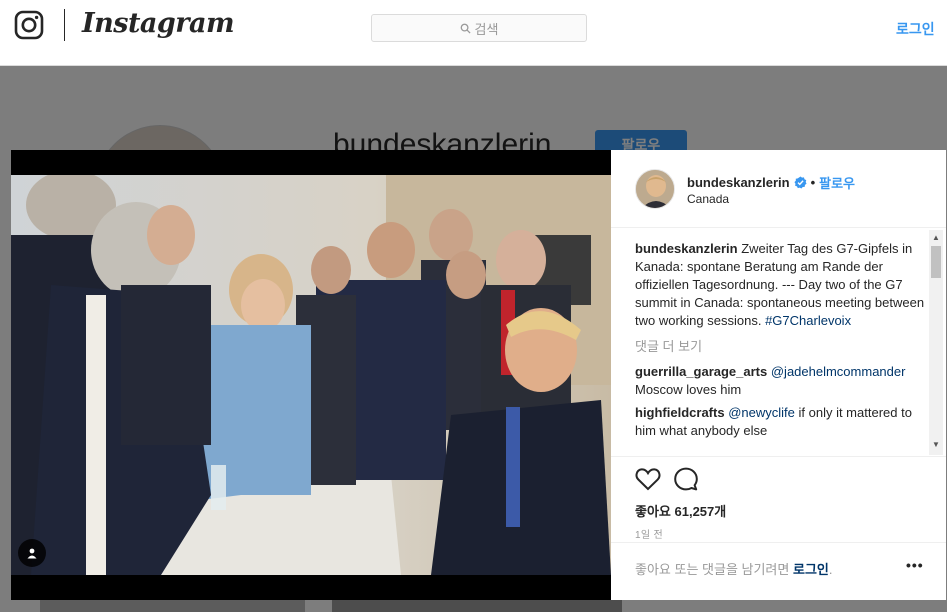 This screenshot has height=612, width=947. I want to click on post-actions: 좋아요 61,257개 1일 전, so click(778, 498).